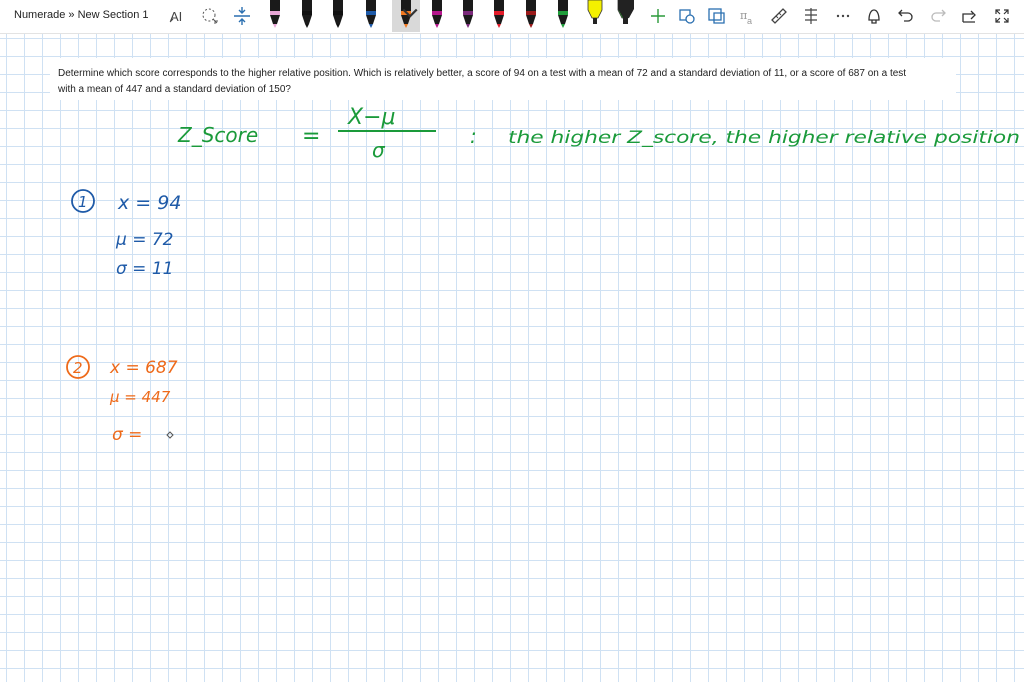 This screenshot has height=682, width=1024. What do you see at coordinates (906, 16) in the screenshot?
I see `undo-icon` at bounding box center [906, 16].